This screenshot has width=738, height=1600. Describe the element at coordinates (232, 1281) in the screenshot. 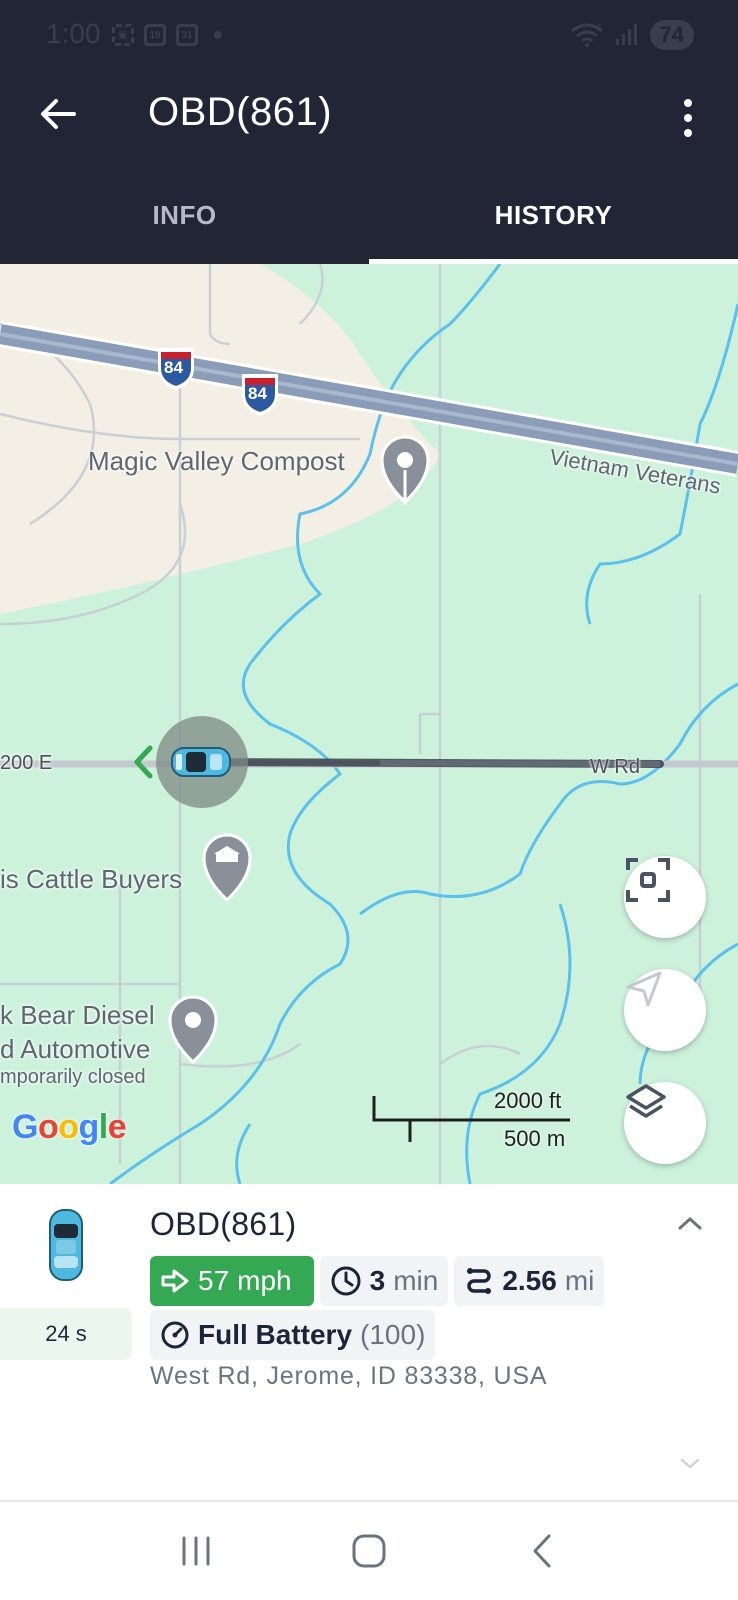

I see `speed-chip: 57 mph` at that location.